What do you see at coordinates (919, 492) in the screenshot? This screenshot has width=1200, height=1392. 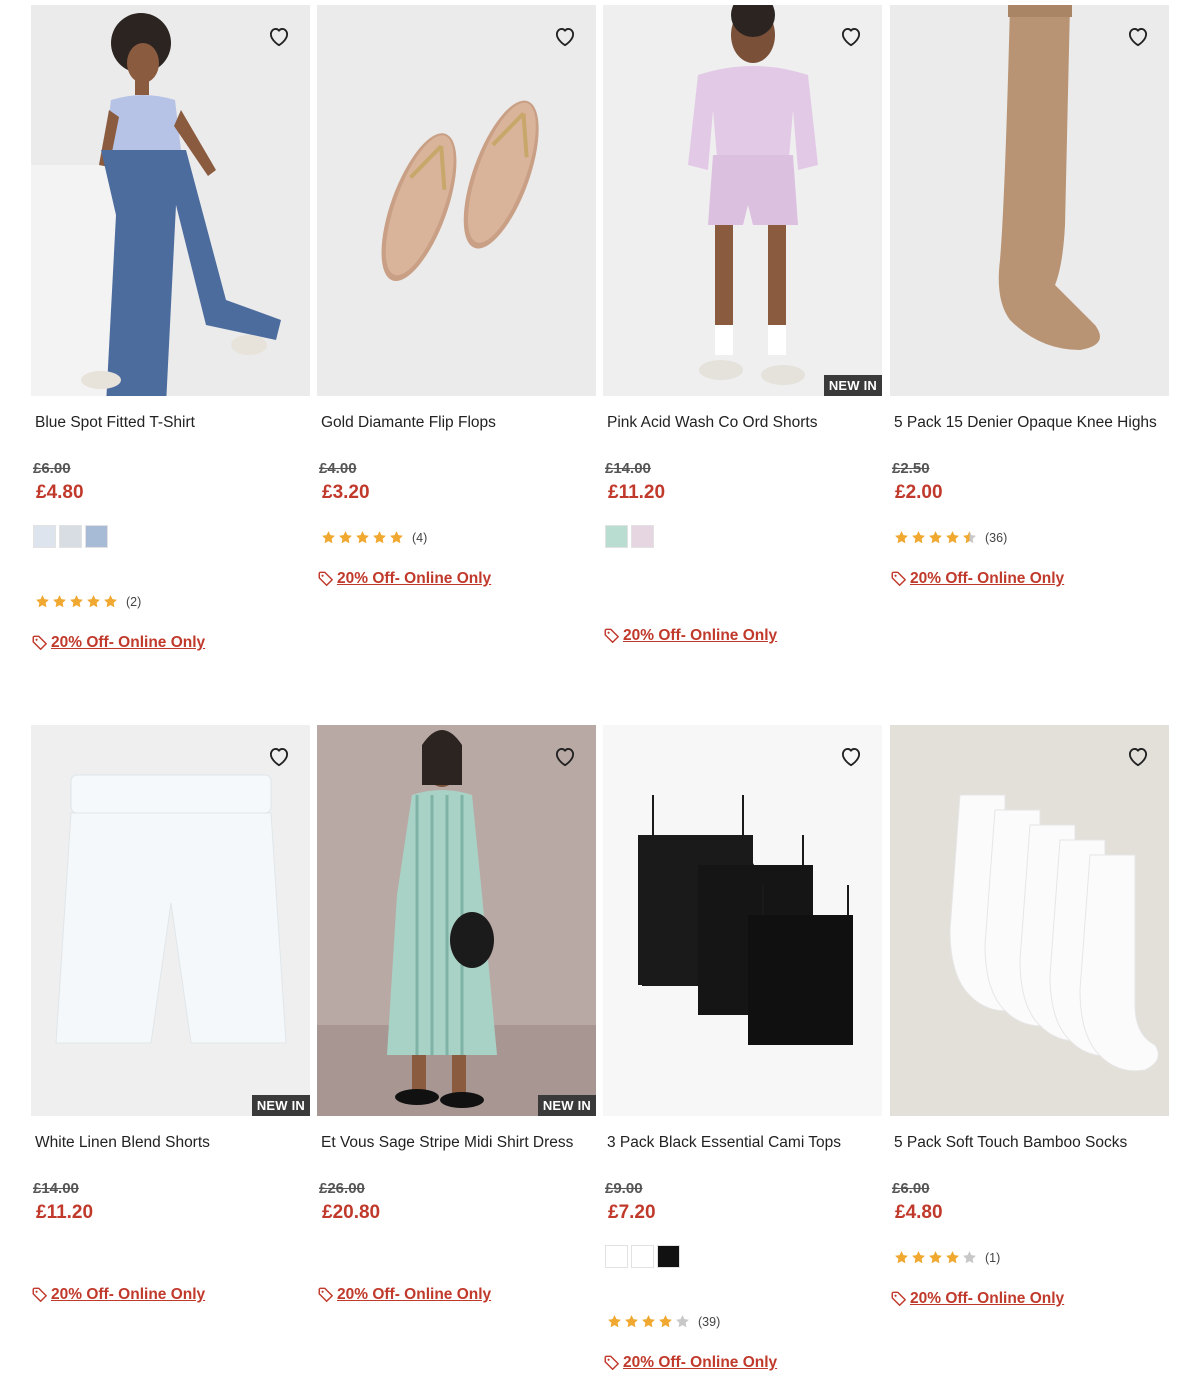 I see `sale-price: £2.00` at bounding box center [919, 492].